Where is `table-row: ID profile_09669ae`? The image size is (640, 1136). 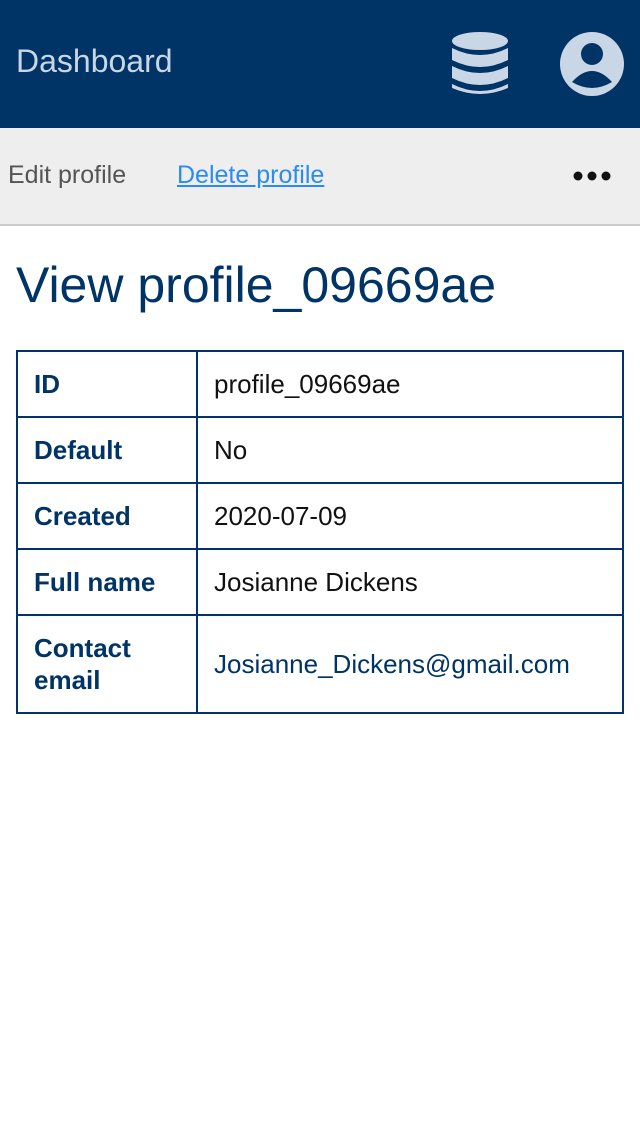
table-row: ID profile_09669ae is located at coordinates (320, 384).